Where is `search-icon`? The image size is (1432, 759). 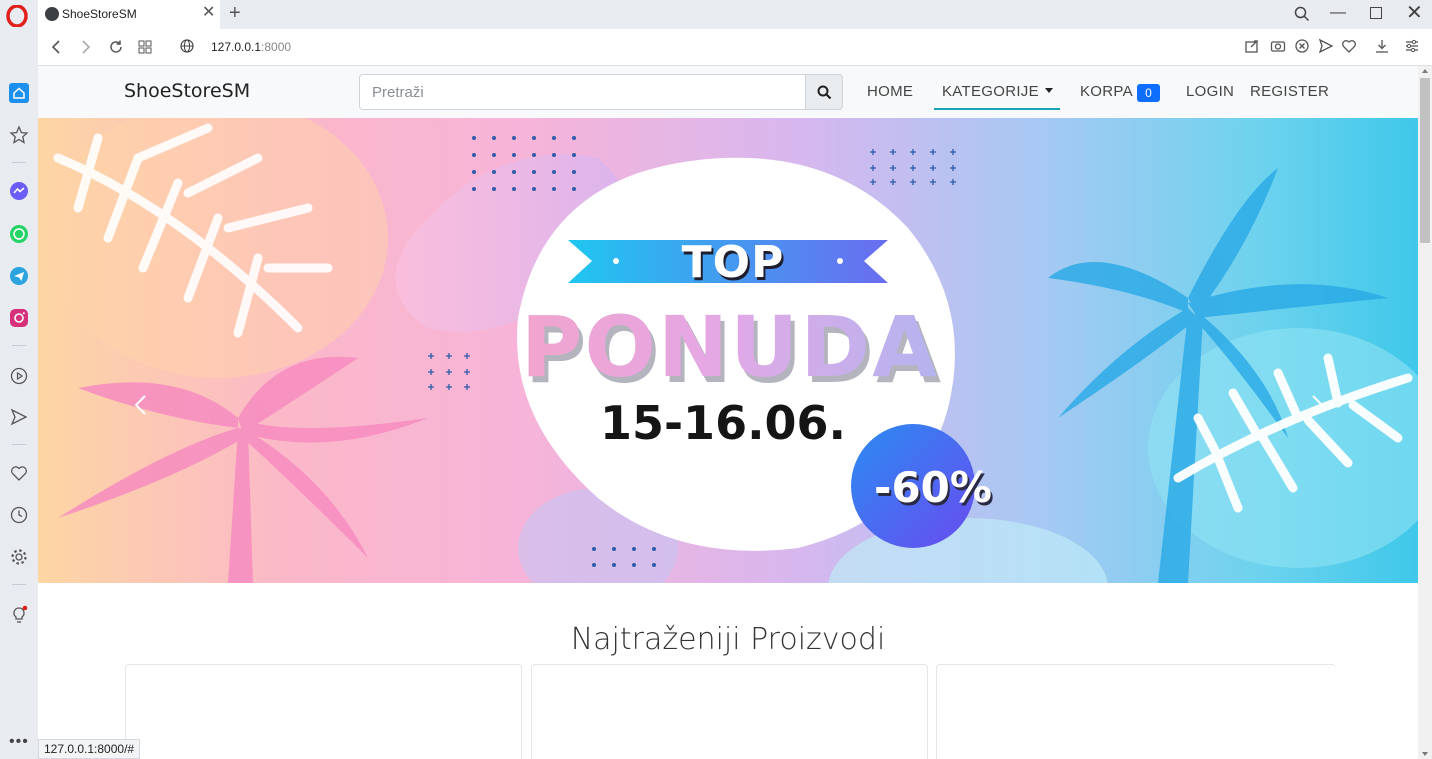
search-icon is located at coordinates (824, 92).